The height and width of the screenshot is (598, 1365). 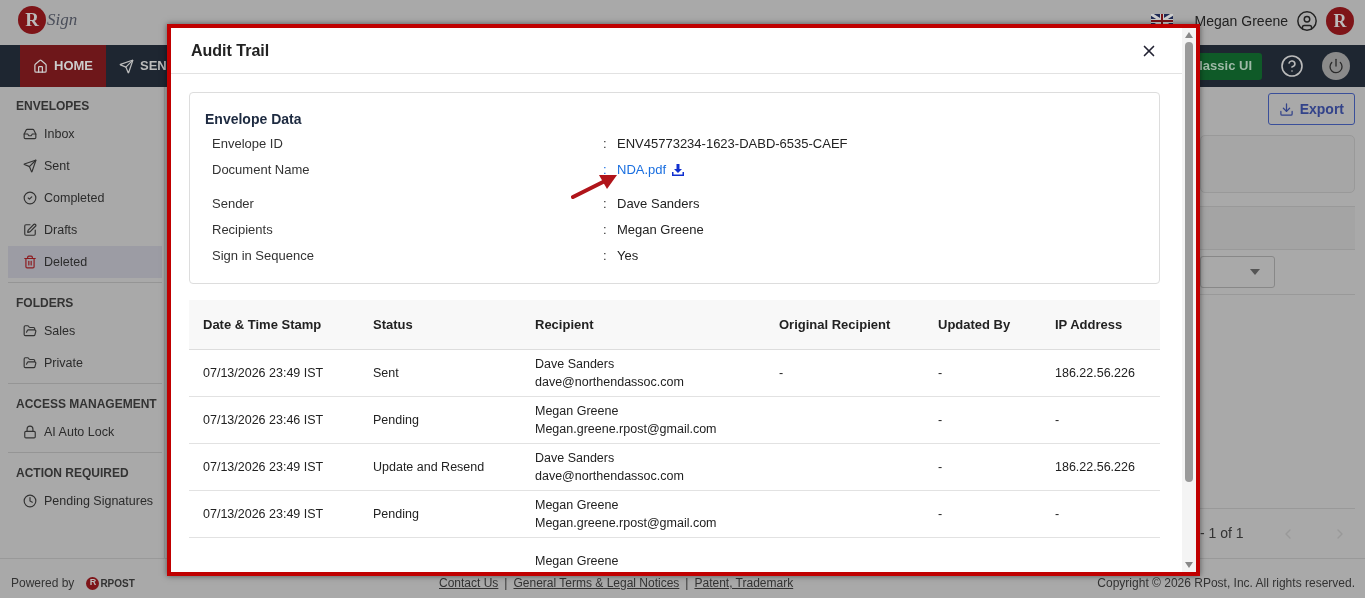 I want to click on sidebar-item: Deleted, so click(x=85, y=262).